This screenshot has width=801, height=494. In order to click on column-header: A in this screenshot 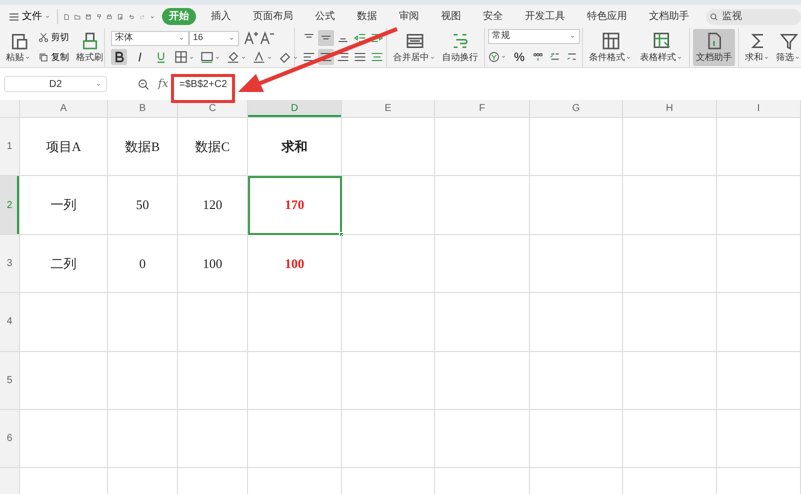, I will do `click(64, 109)`.